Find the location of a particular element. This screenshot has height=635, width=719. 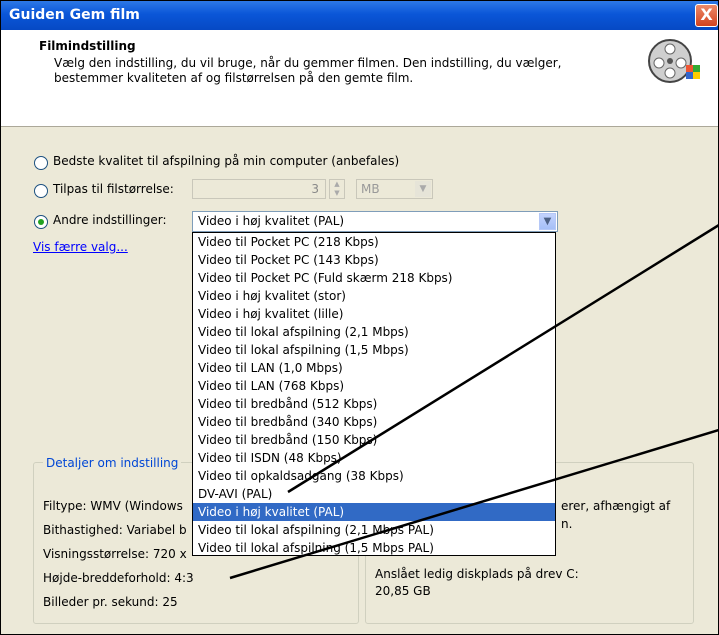

disk-info-partial-text: erer, afhængigt af is located at coordinates (616, 506).